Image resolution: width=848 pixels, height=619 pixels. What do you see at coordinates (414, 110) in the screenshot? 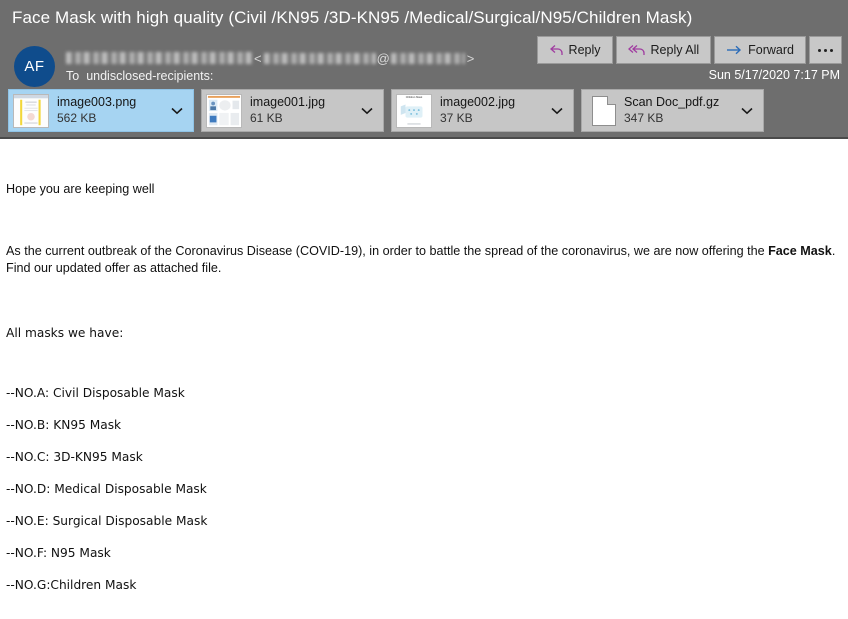
I see `attachment-thumbnail-icon: Children Mask` at bounding box center [414, 110].